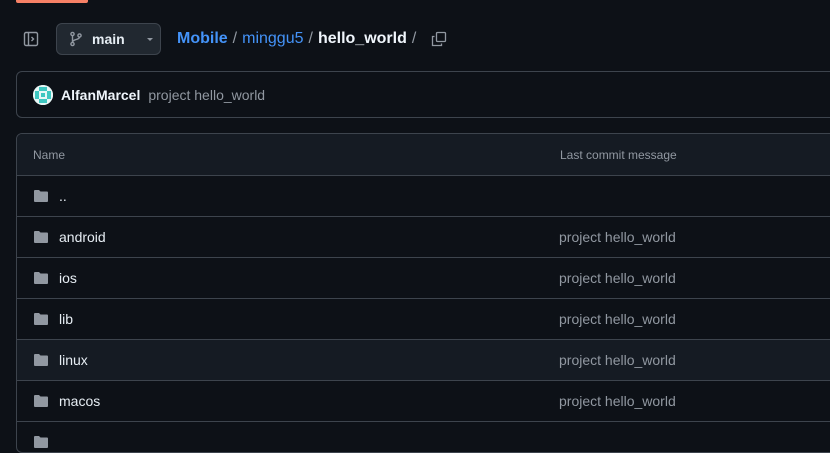 The width and height of the screenshot is (830, 453). What do you see at coordinates (66, 319) in the screenshot?
I see `file-name-link: lib` at bounding box center [66, 319].